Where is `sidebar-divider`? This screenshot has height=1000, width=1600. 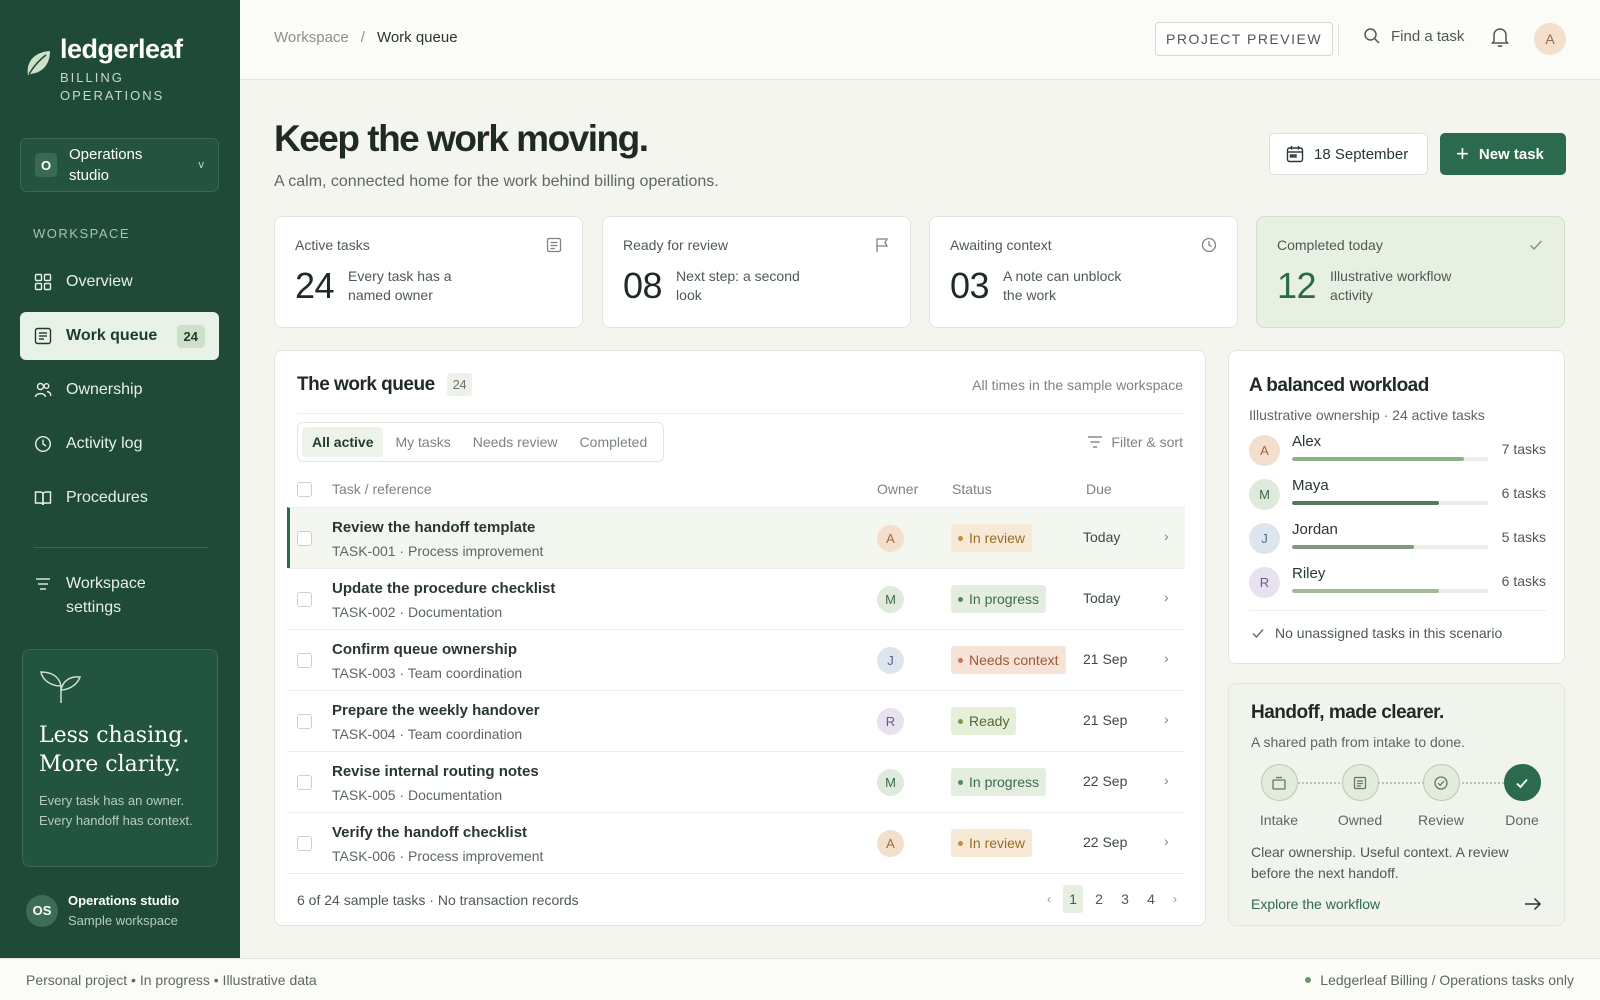 sidebar-divider is located at coordinates (120, 547).